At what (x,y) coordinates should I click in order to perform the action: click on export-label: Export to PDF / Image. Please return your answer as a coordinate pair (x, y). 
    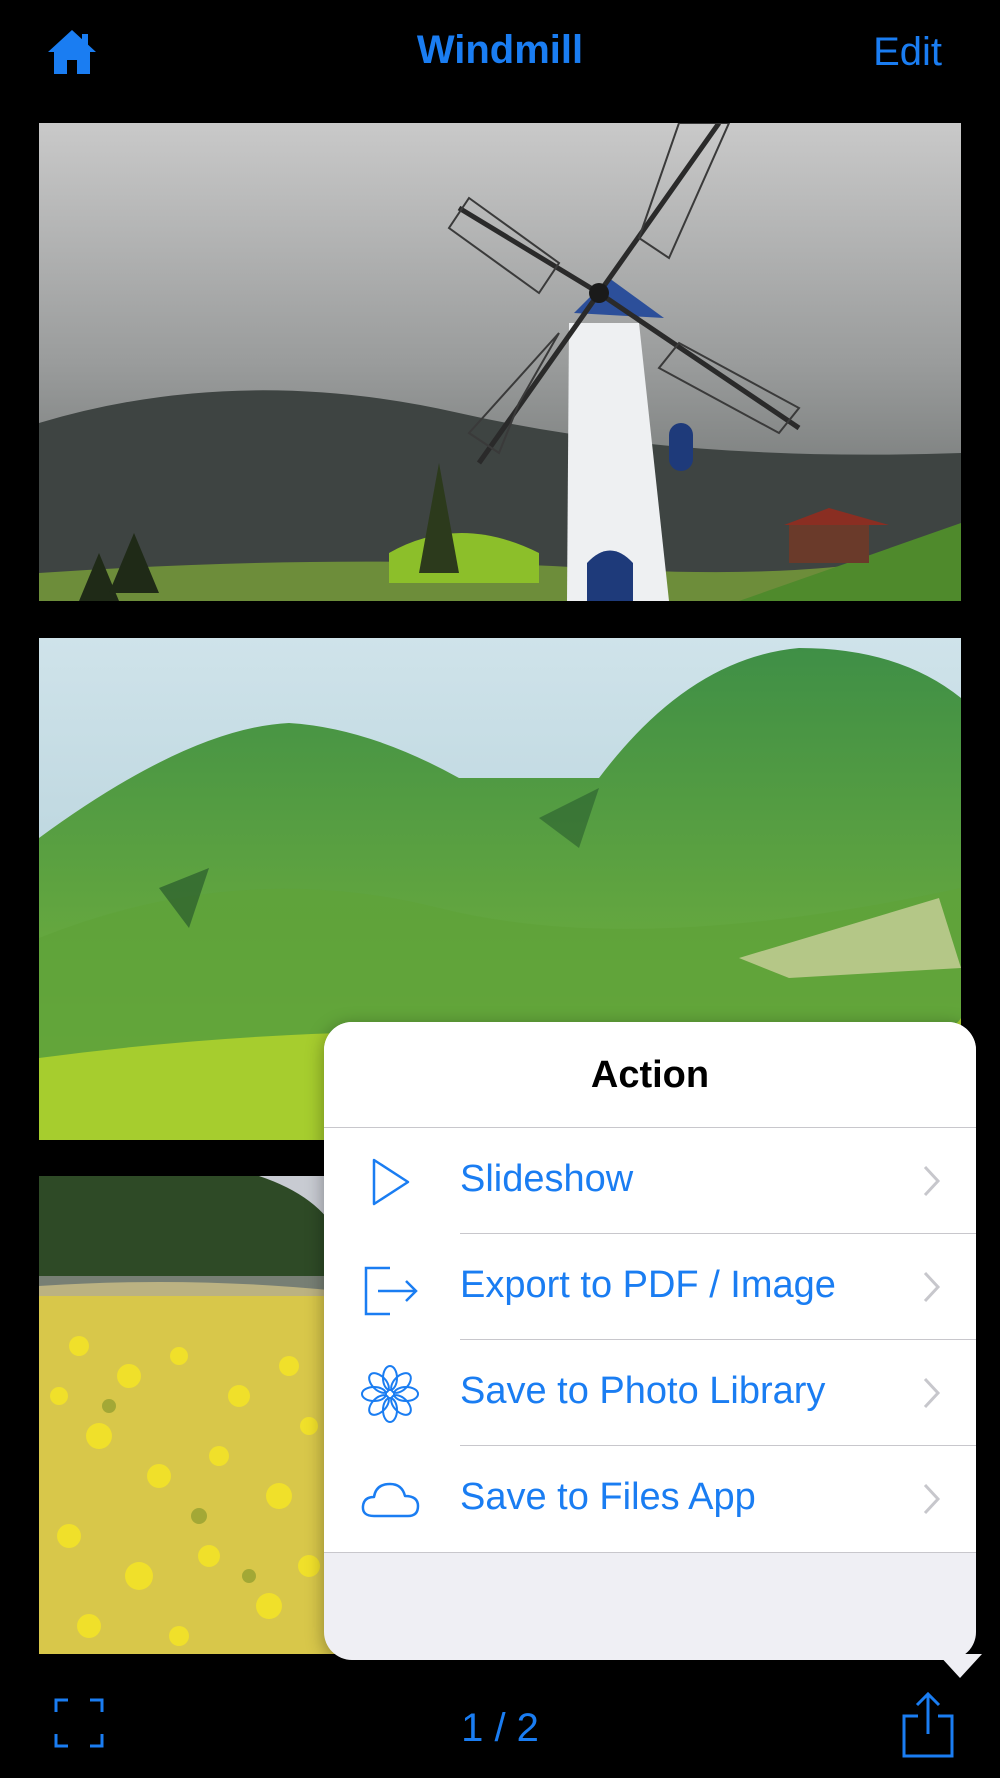
    Looking at the image, I should click on (648, 1285).